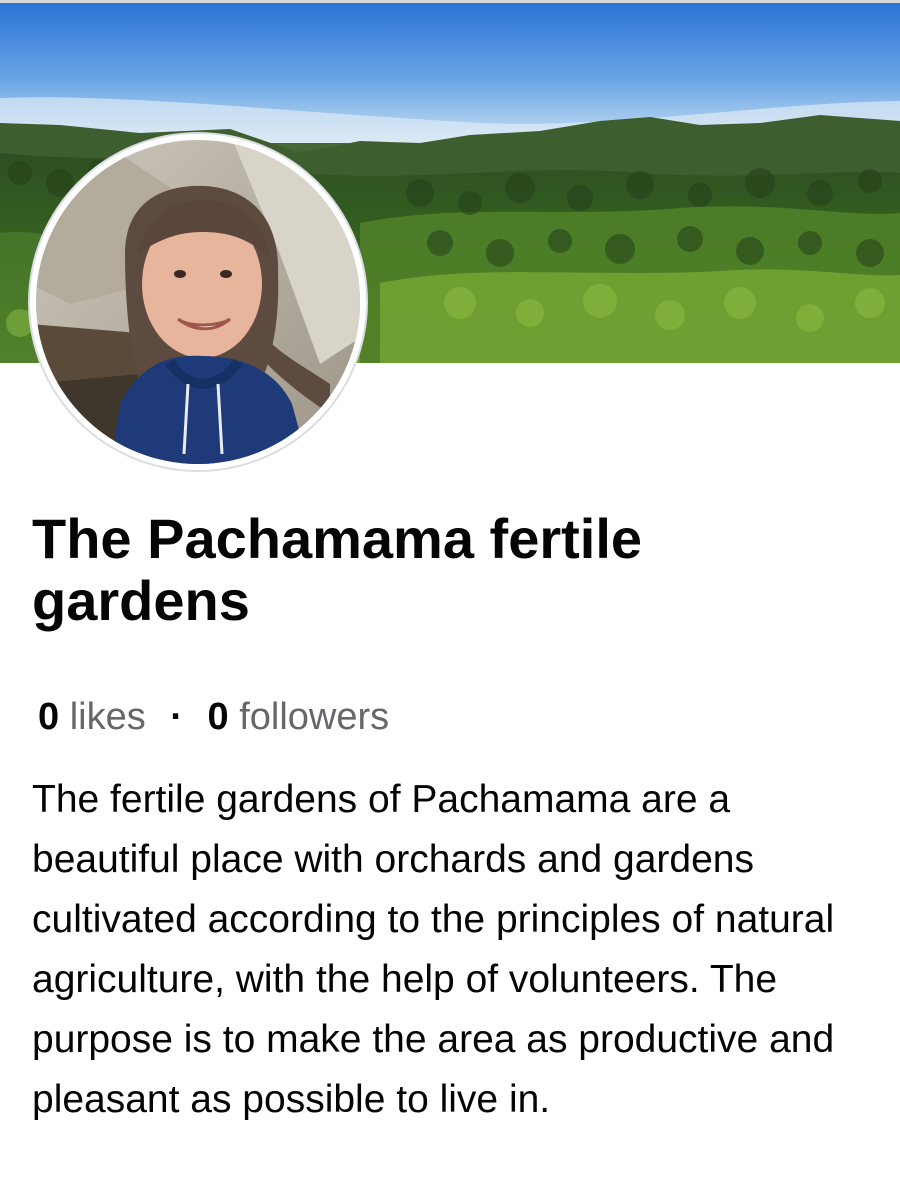  Describe the element at coordinates (48, 717) in the screenshot. I see `likes-count: 0` at that location.